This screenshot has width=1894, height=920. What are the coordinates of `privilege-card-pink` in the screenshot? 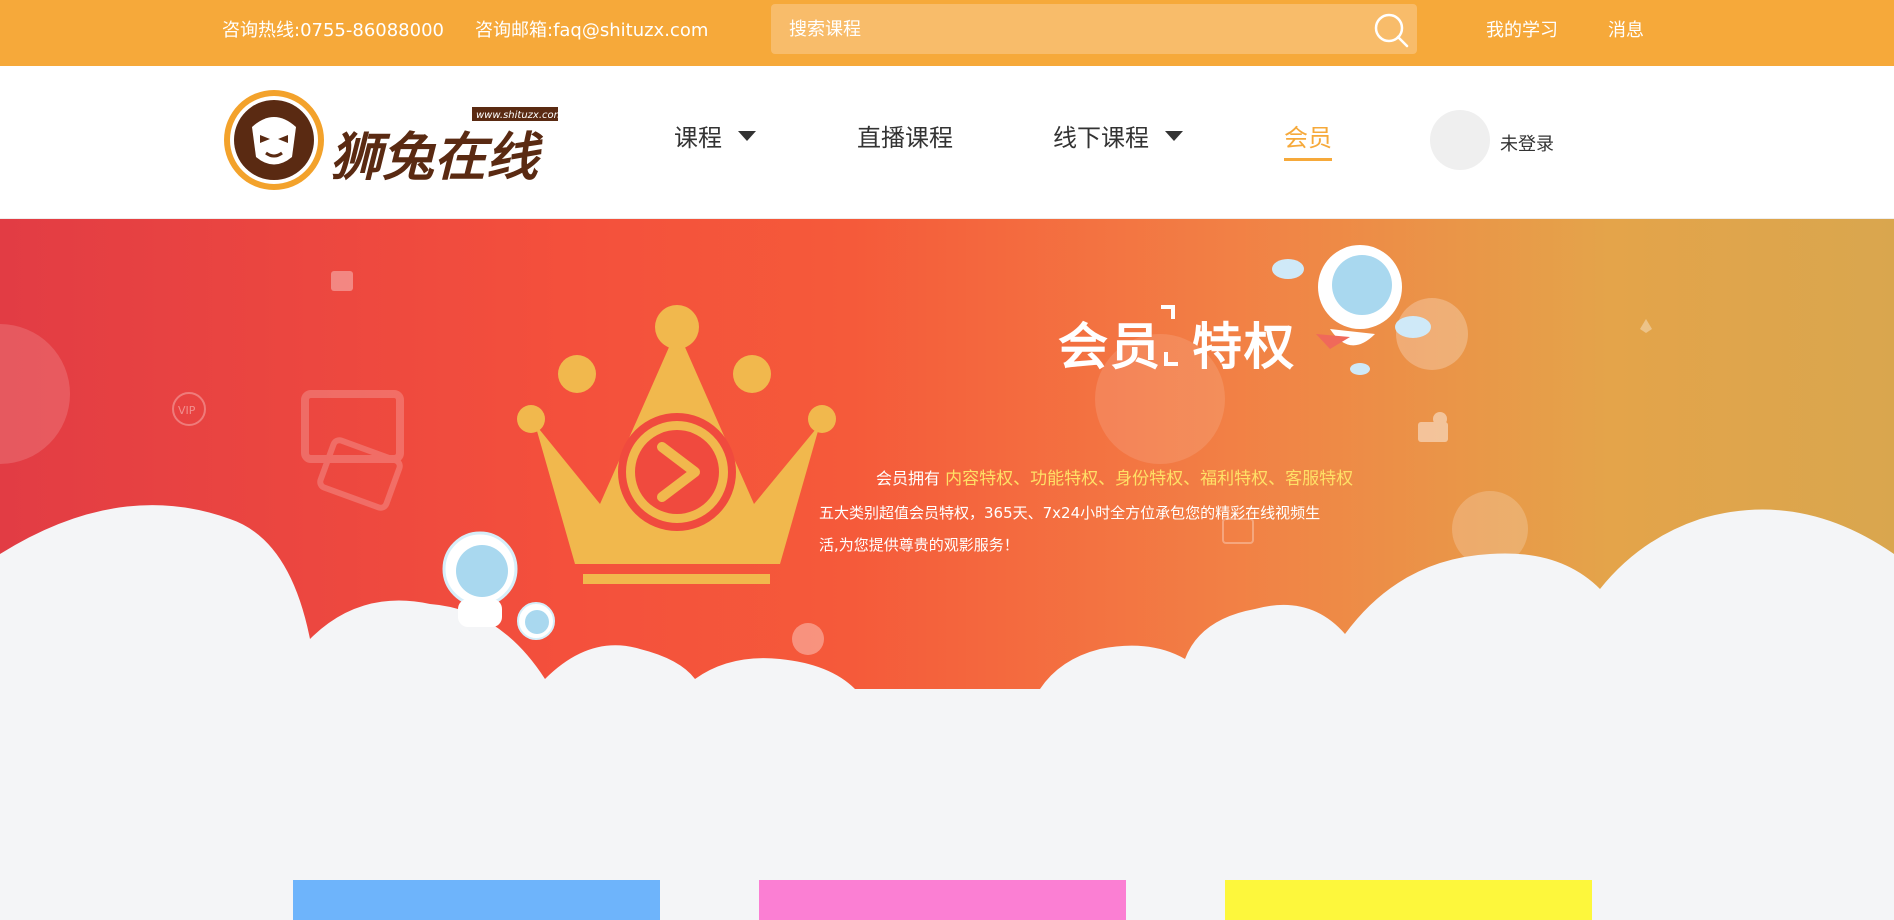 It's located at (942, 900).